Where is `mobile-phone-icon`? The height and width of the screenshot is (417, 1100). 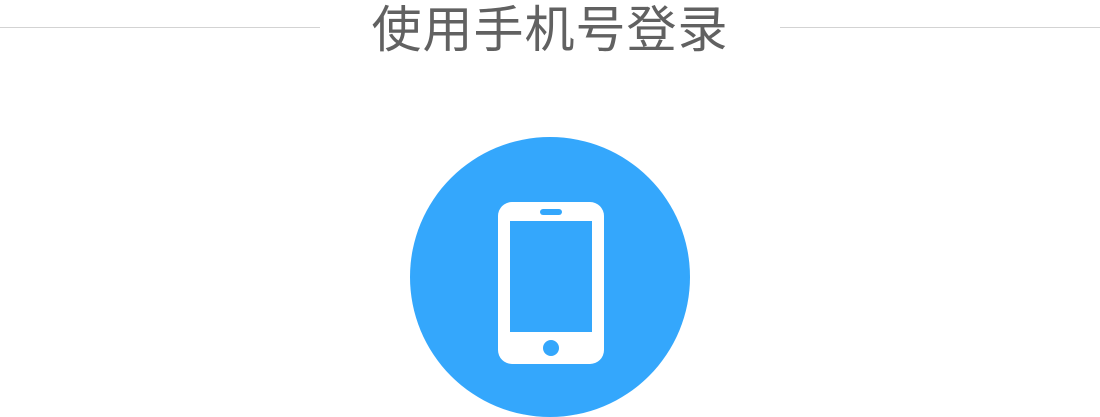
mobile-phone-icon is located at coordinates (551, 283).